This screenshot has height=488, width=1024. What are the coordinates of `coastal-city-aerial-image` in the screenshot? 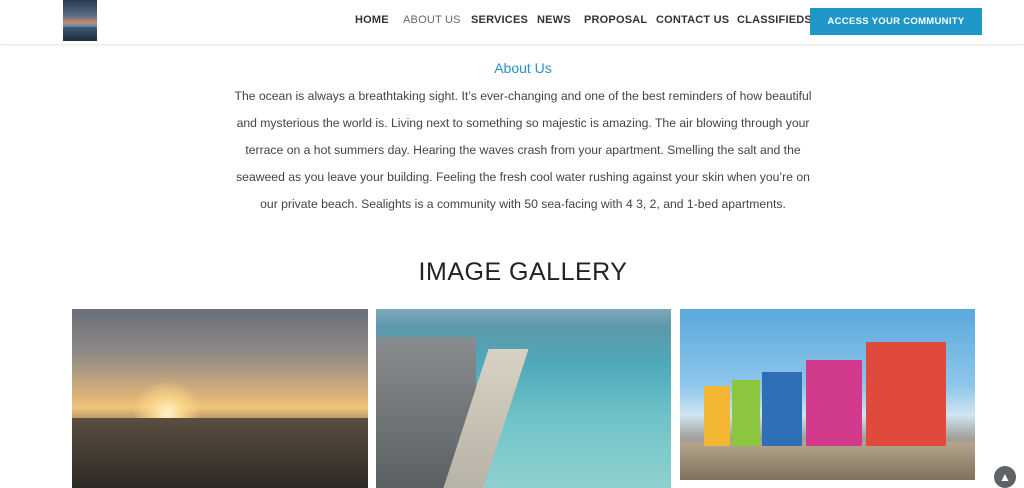 It's located at (523, 398).